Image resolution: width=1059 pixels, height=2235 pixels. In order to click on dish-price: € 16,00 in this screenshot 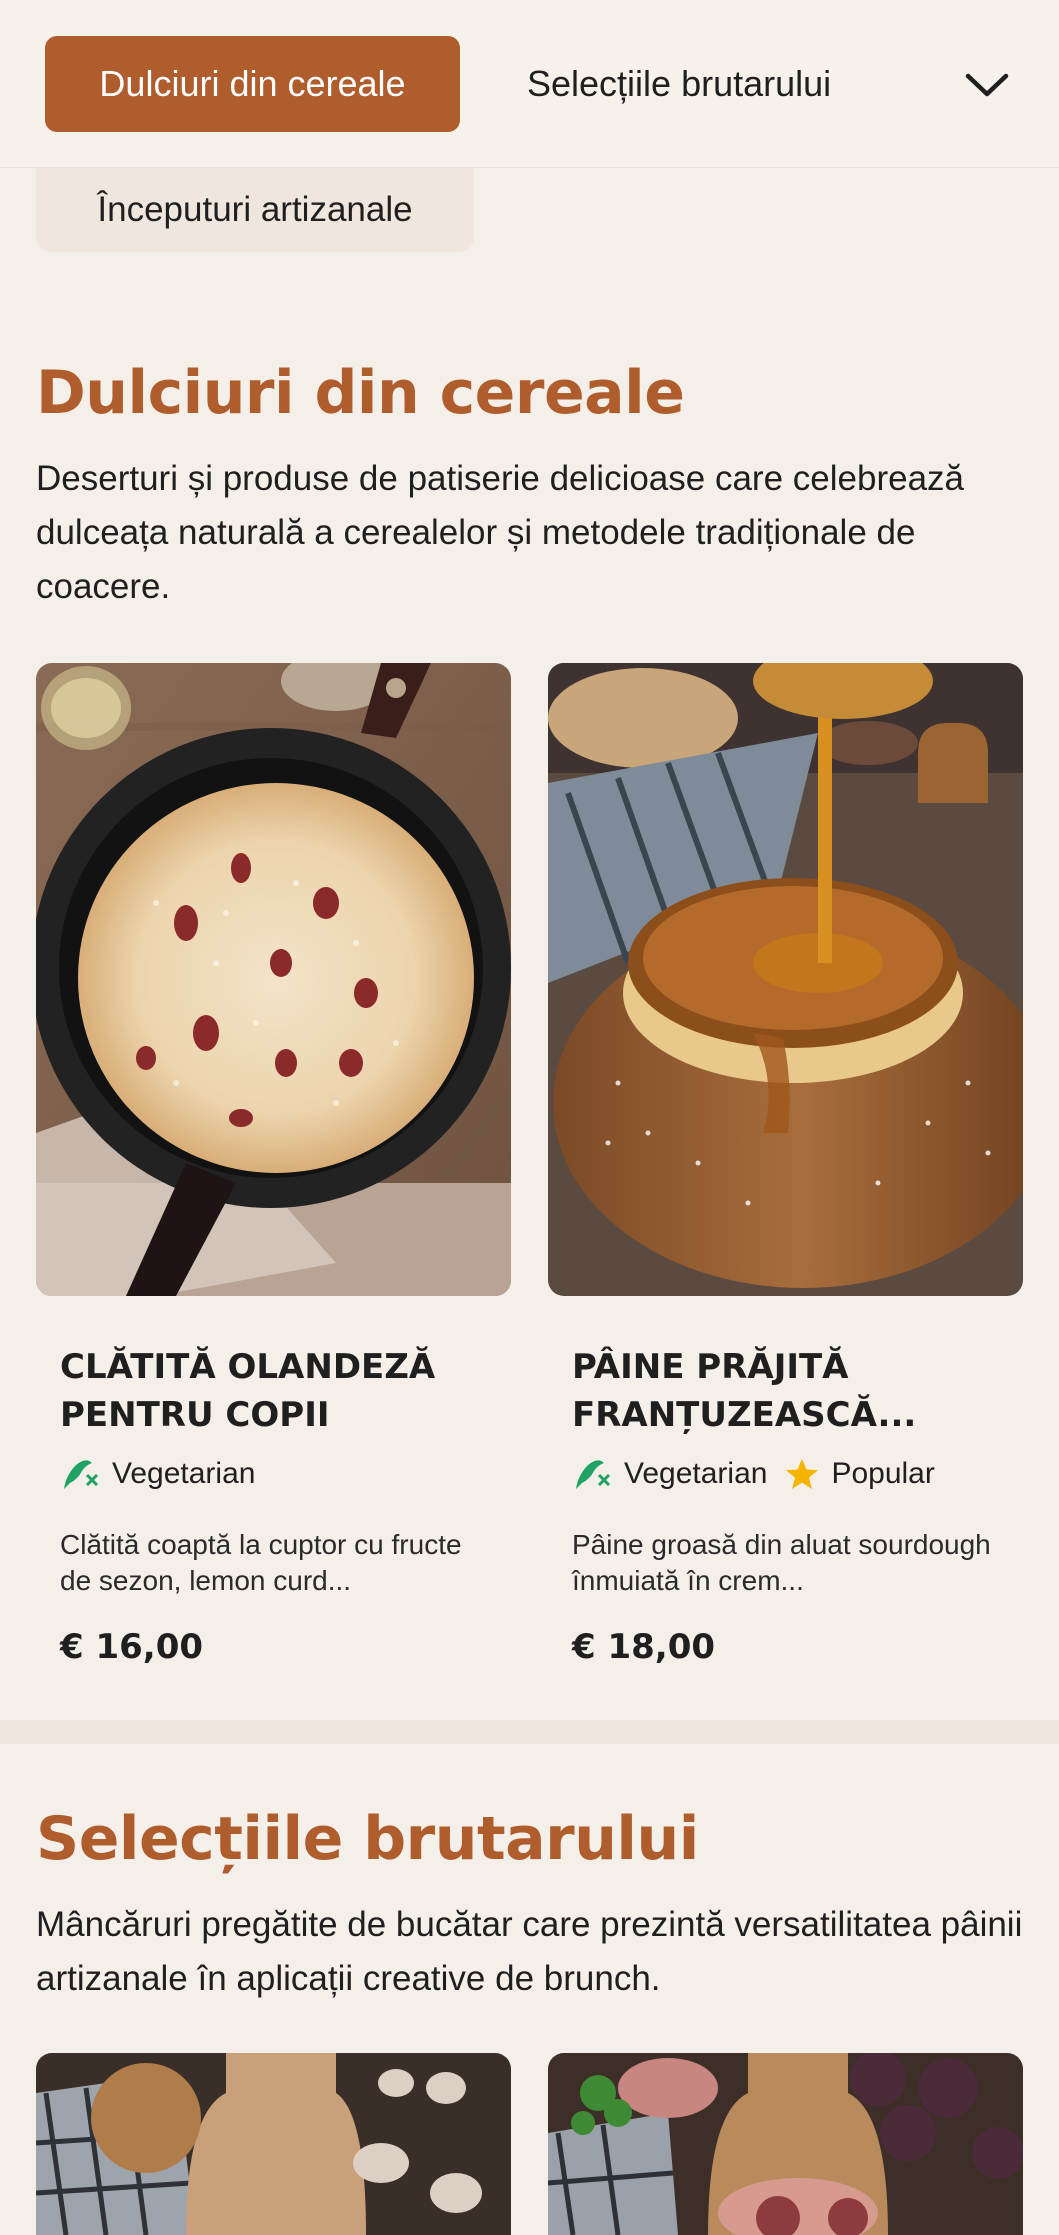, I will do `click(132, 1647)`.